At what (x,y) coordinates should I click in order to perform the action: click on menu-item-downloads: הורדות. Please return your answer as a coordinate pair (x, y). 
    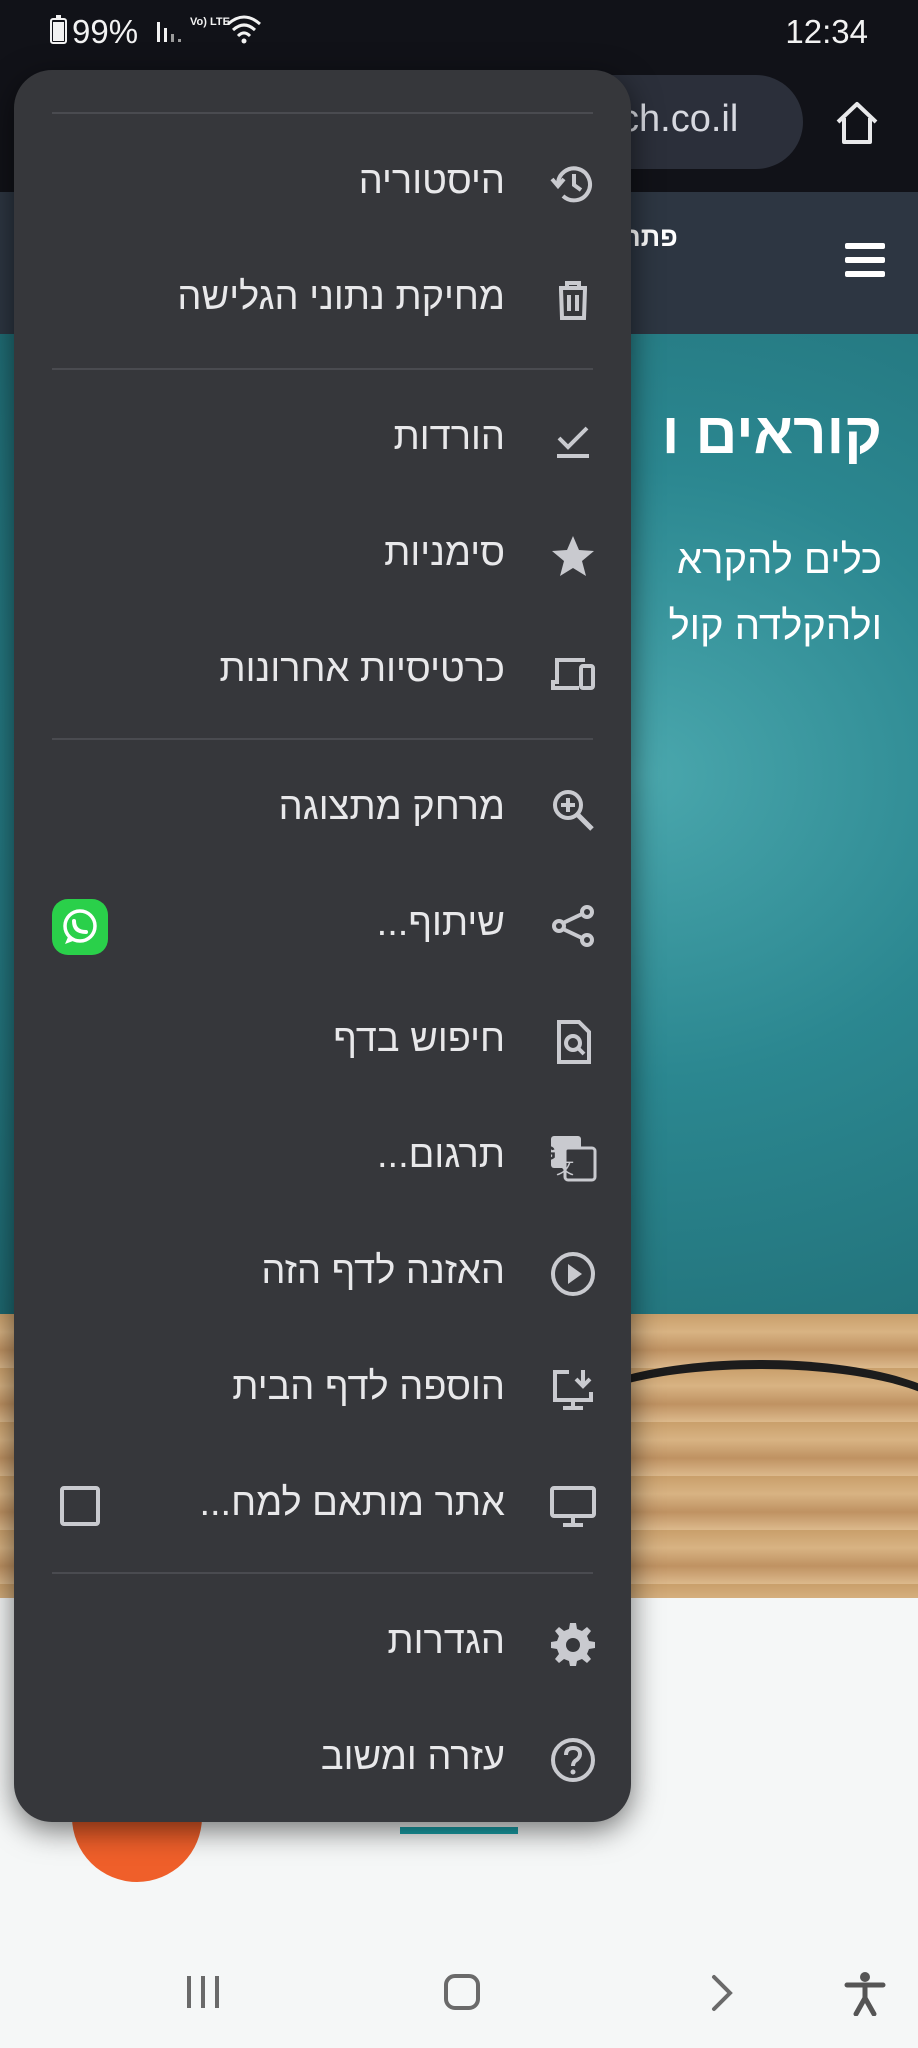
    Looking at the image, I should click on (322, 440).